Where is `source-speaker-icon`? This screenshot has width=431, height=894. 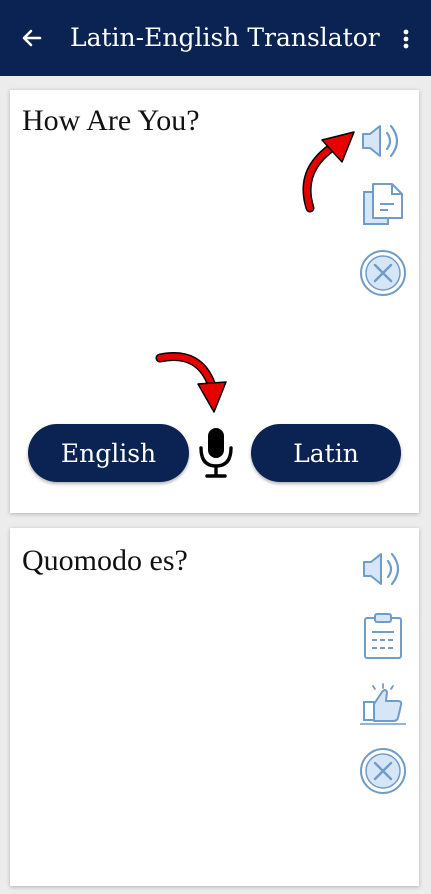 source-speaker-icon is located at coordinates (382, 141).